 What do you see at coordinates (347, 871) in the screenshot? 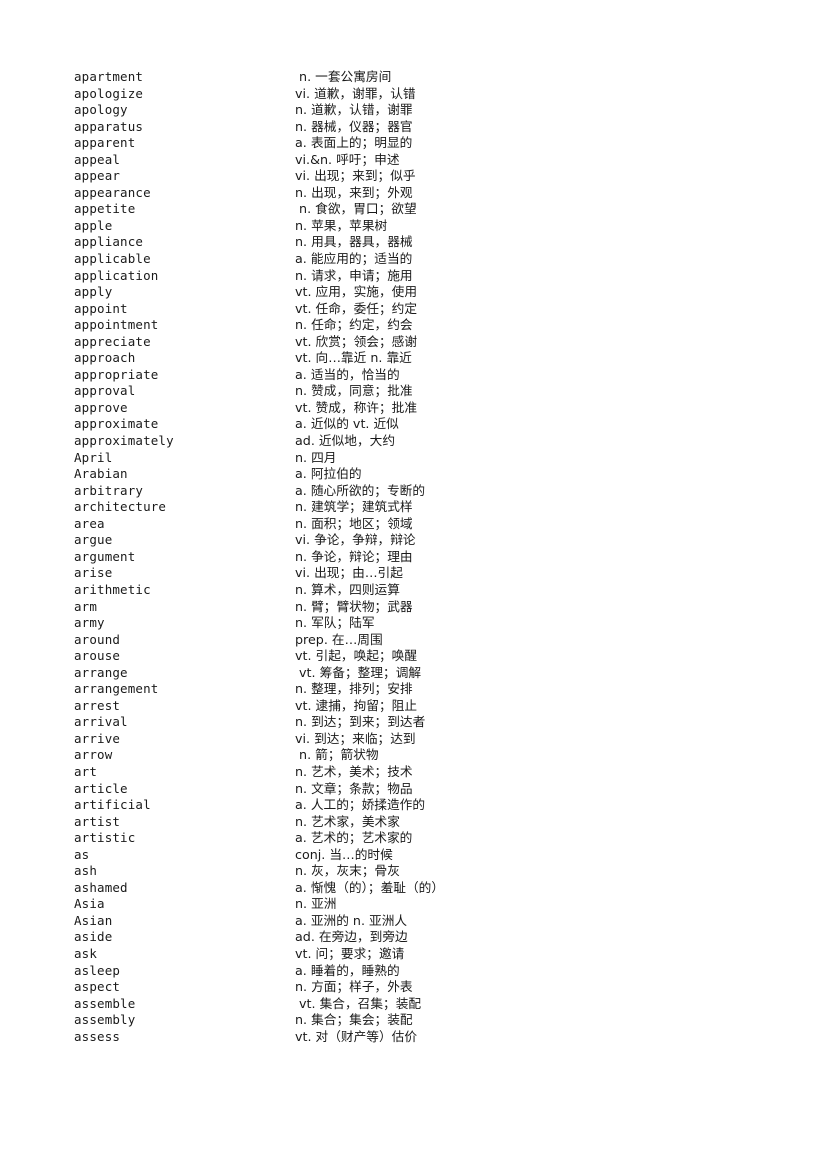
I see `entry-definition: n. 灰，灰末；骨灰` at bounding box center [347, 871].